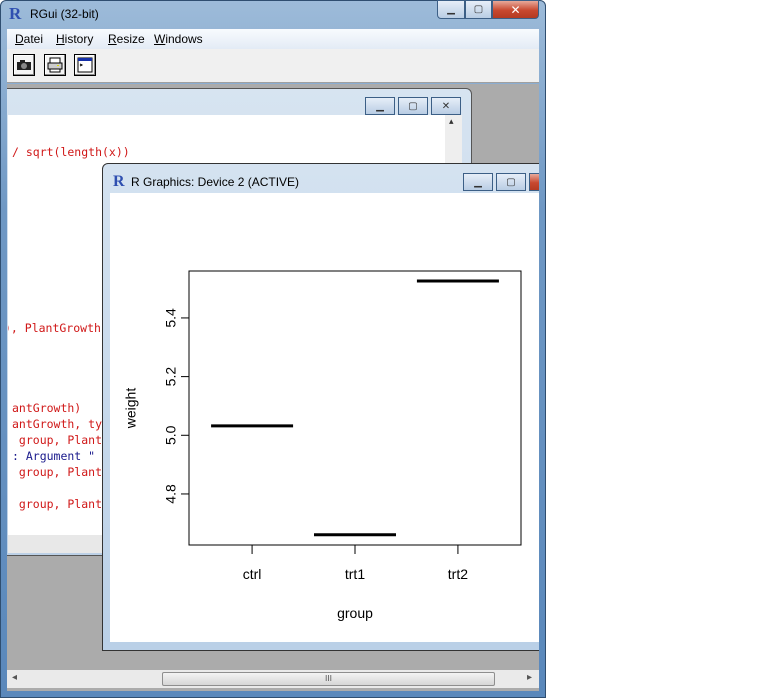 The image size is (768, 698). Describe the element at coordinates (273, 14) in the screenshot. I see `rgui-titlebar: R RGui (32-bit) ▁ ▢ ✕` at that location.